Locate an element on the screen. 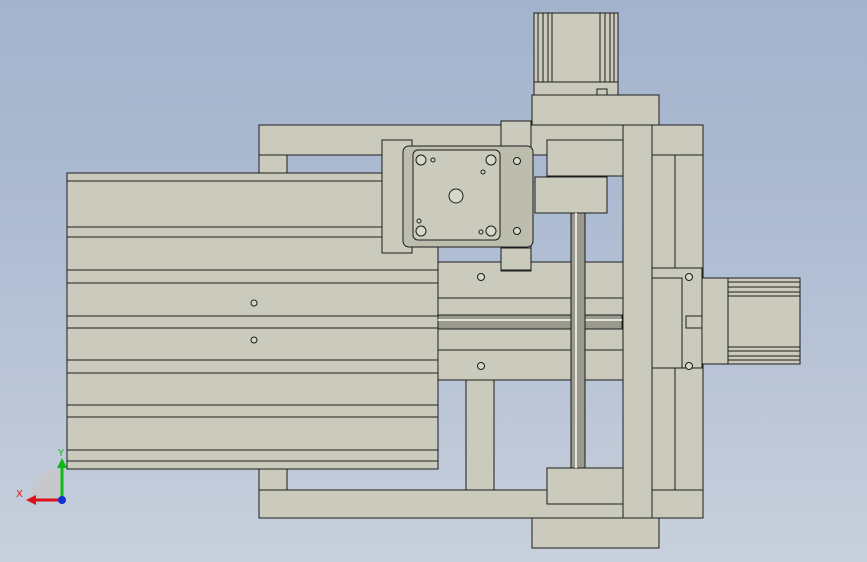 The image size is (867, 562). column-upper-block is located at coordinates (585, 158).